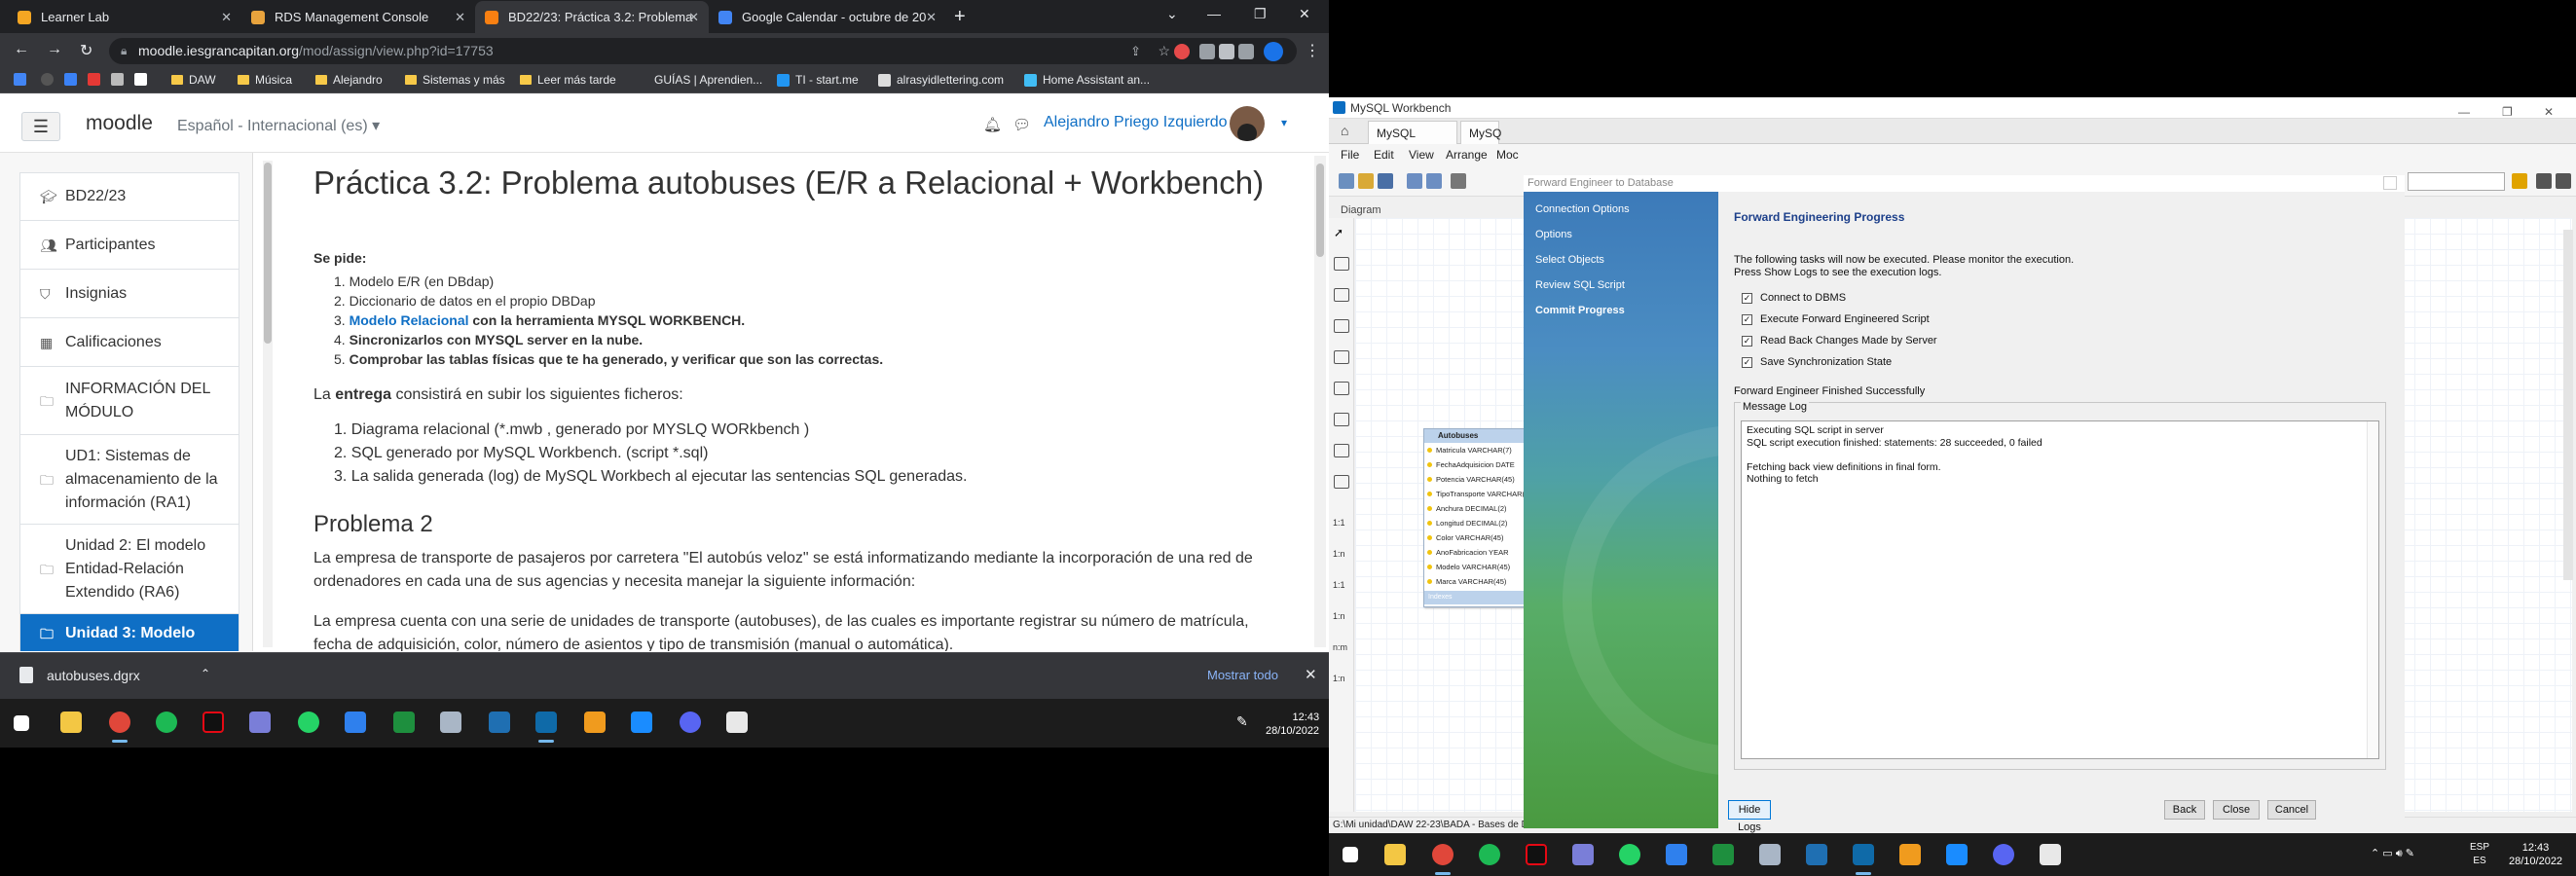 The width and height of the screenshot is (2576, 876). Describe the element at coordinates (129, 401) in the screenshot. I see `drawer-item-section: 🗀 INFORMACIÓN DEL MÓDULO` at that location.